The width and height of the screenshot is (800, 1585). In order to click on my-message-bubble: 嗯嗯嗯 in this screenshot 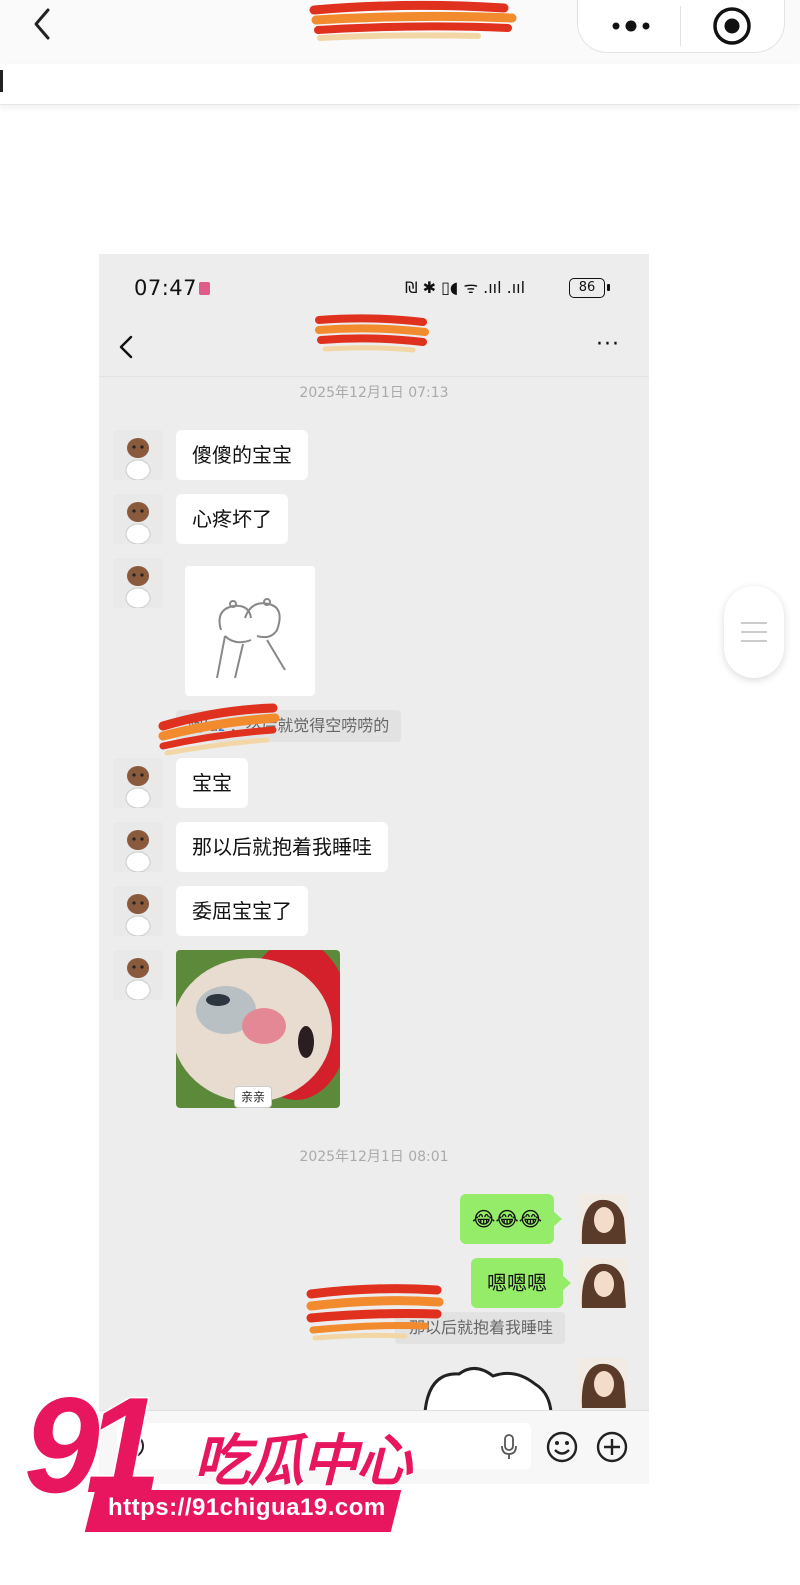, I will do `click(521, 1283)`.